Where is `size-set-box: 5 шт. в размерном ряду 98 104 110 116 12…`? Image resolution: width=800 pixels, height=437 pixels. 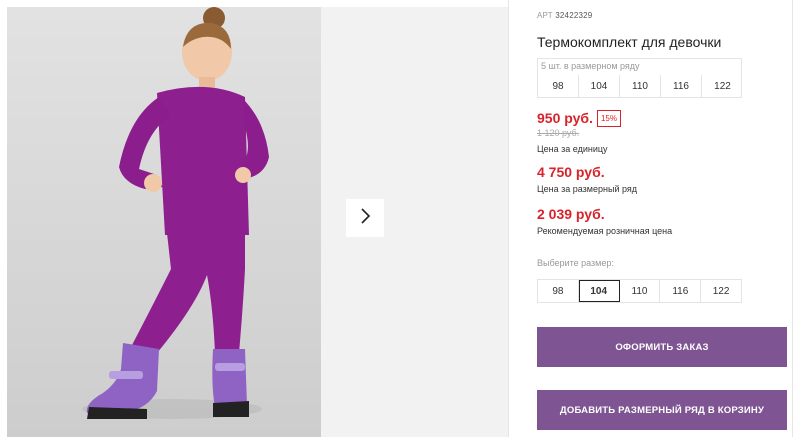 size-set-box: 5 шт. в размерном ряду 98 104 110 116 12… is located at coordinates (639, 78).